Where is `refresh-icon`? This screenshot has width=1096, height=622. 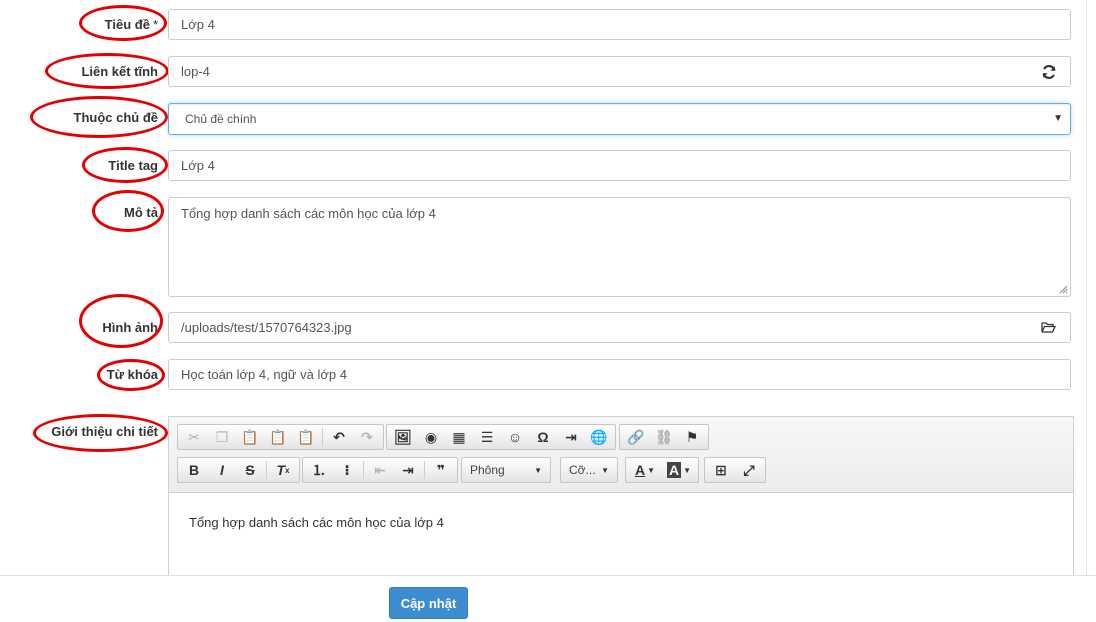 refresh-icon is located at coordinates (1048, 71).